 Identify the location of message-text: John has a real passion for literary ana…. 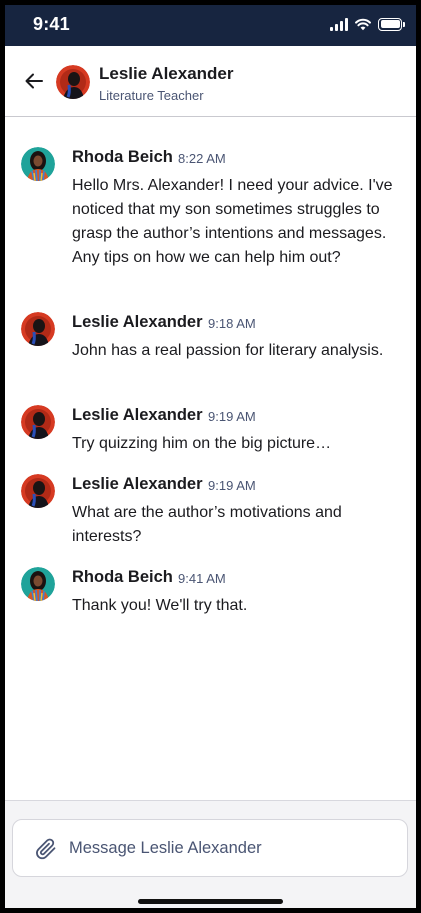
(228, 350).